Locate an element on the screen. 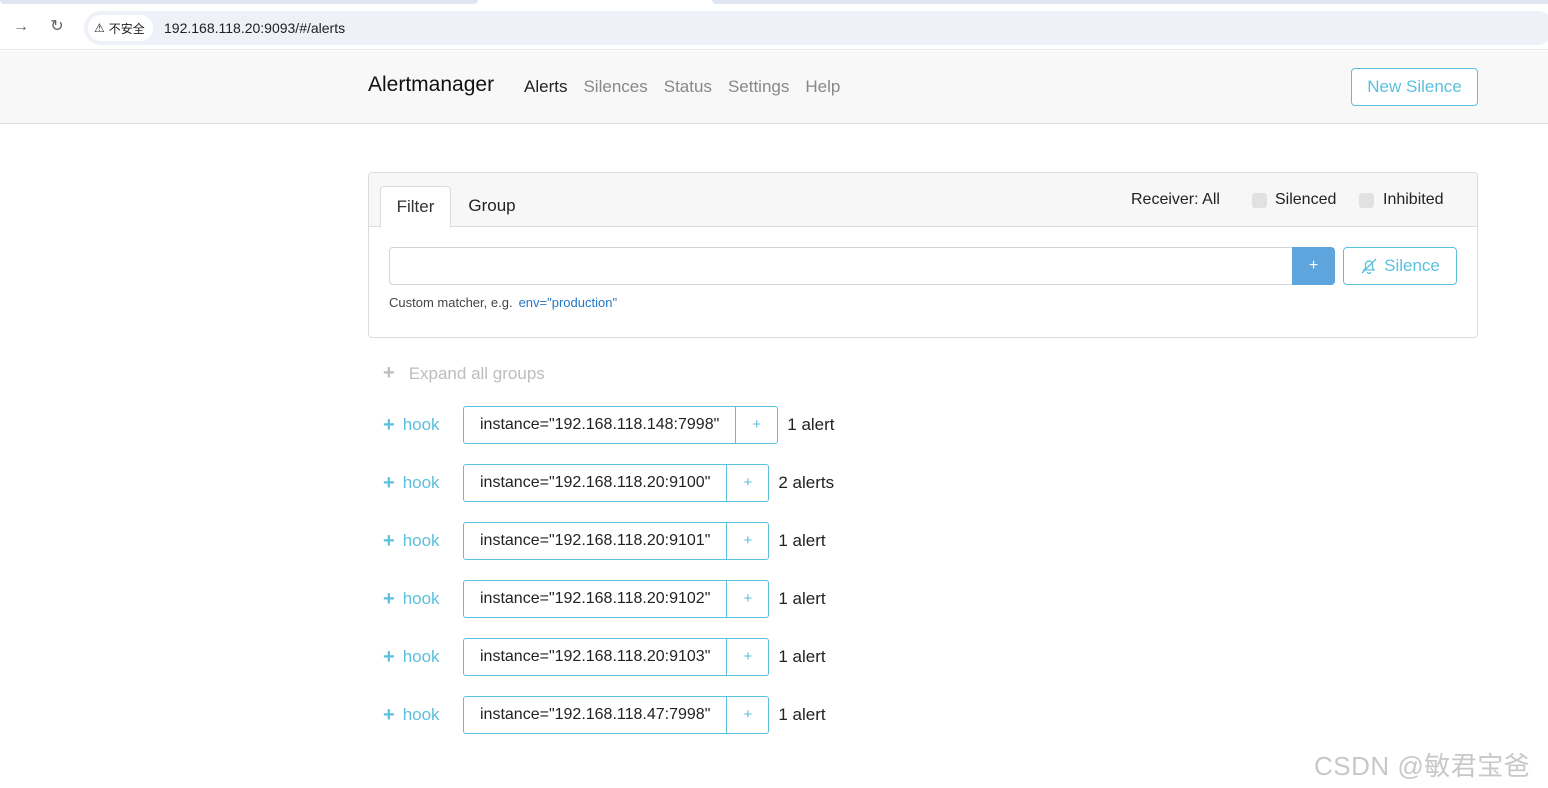  security-label: 不安全 is located at coordinates (126, 28).